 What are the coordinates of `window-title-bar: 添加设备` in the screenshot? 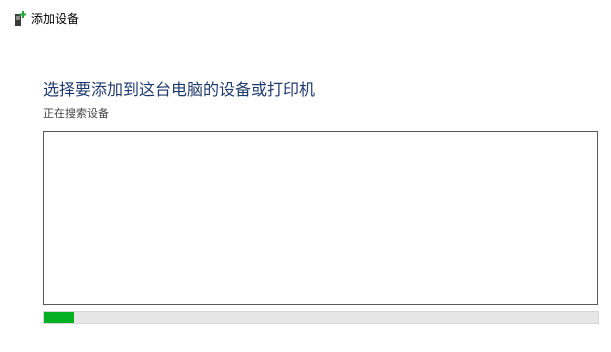 It's located at (46, 19).